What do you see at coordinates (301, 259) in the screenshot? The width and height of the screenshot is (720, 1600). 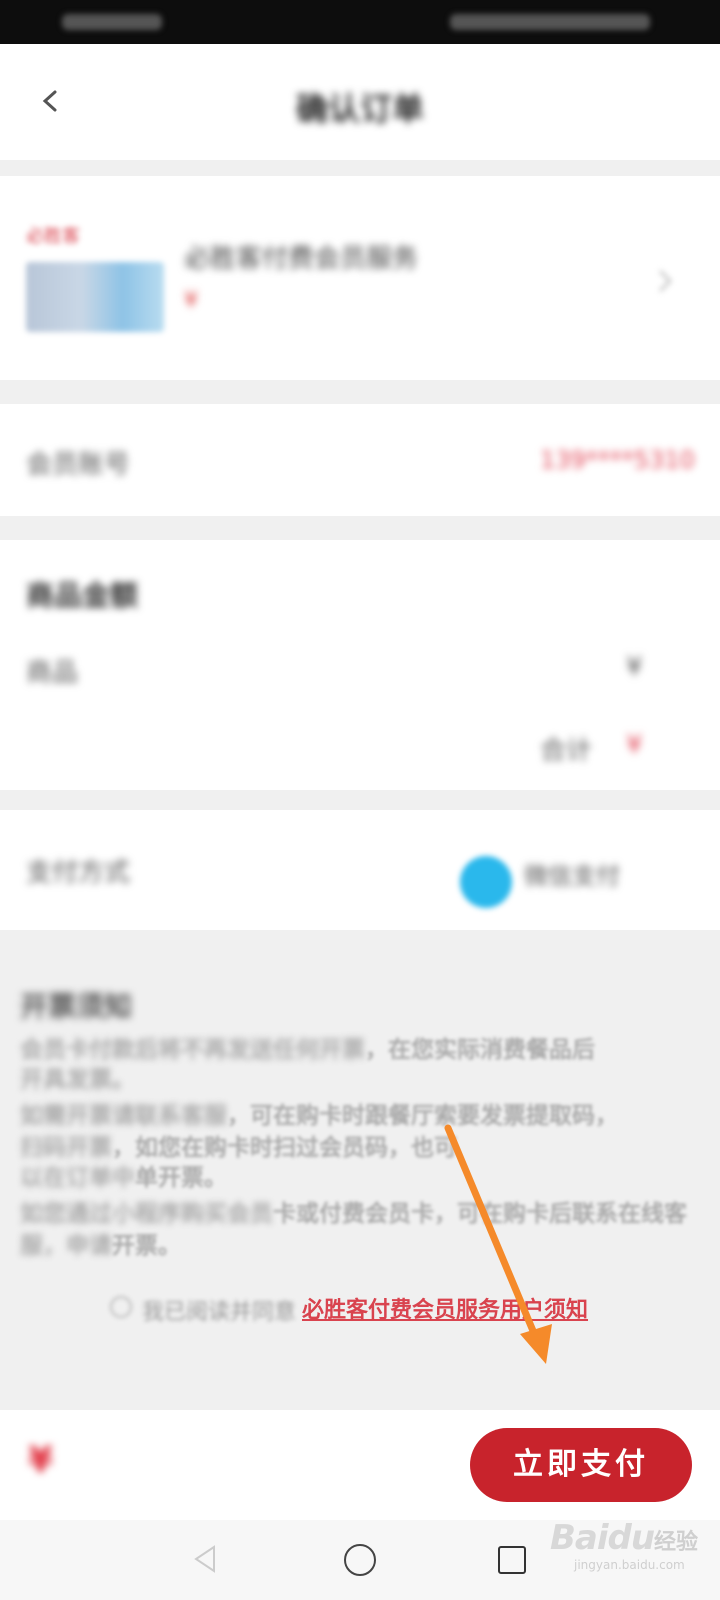 I see `product-title: 必胜客付费会员服务` at bounding box center [301, 259].